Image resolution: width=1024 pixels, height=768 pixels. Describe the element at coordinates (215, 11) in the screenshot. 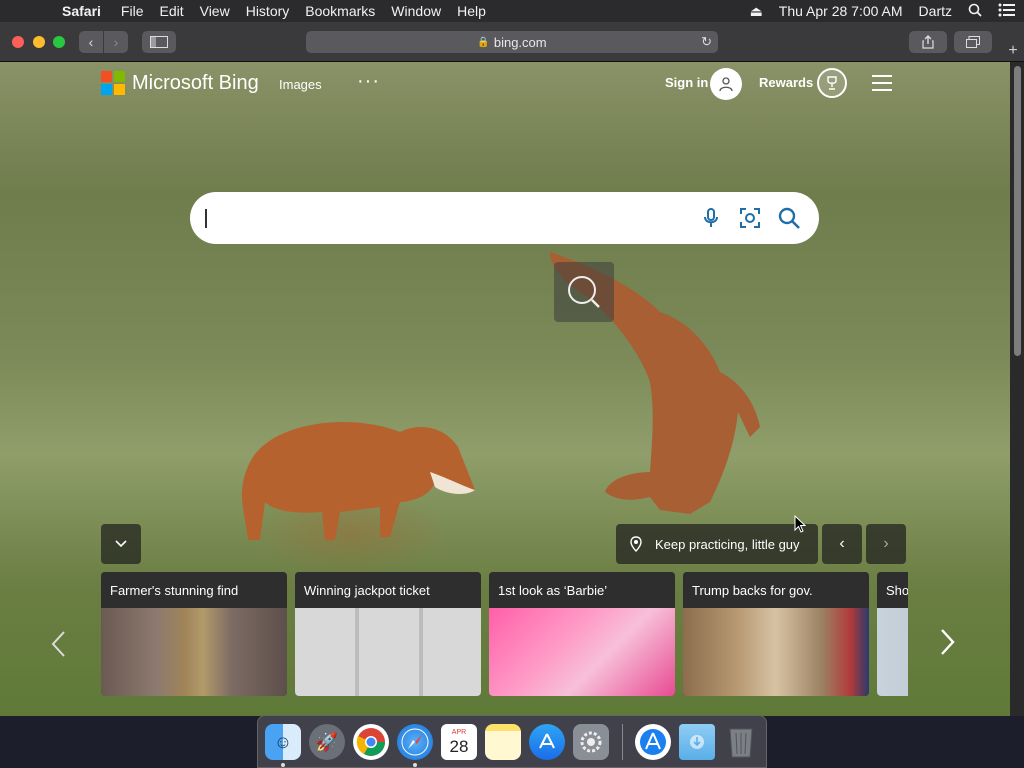

I see `menu-view: View` at that location.